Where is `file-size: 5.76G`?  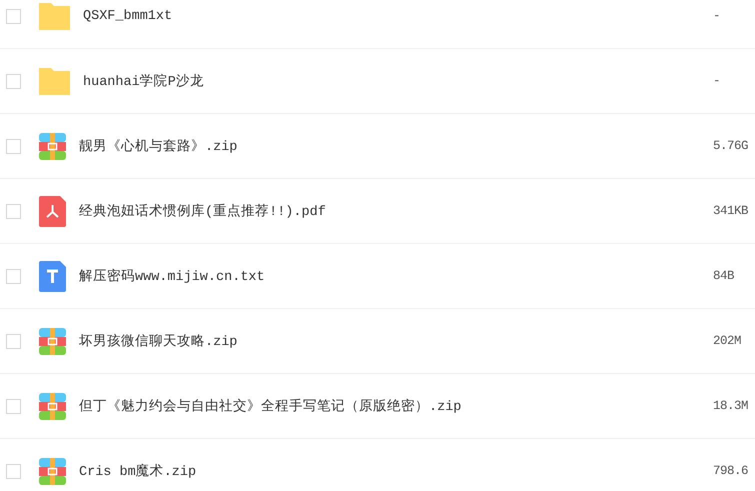
file-size: 5.76G is located at coordinates (731, 146).